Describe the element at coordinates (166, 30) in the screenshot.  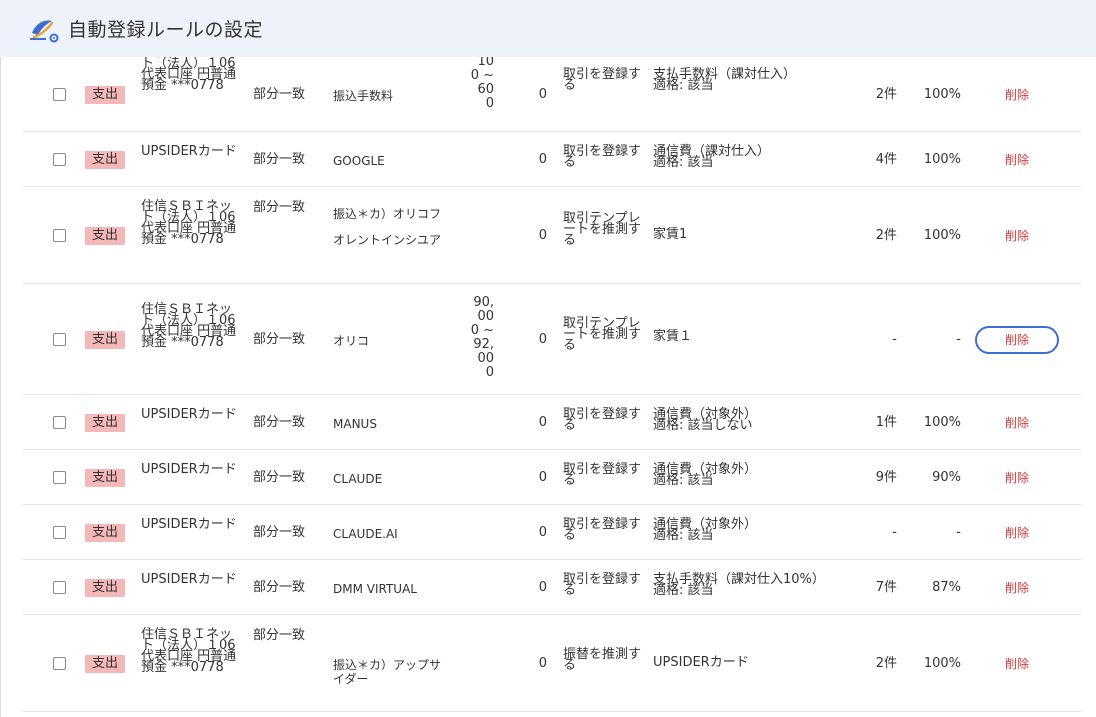
I see `page-title: 自動登録ルールの設定` at that location.